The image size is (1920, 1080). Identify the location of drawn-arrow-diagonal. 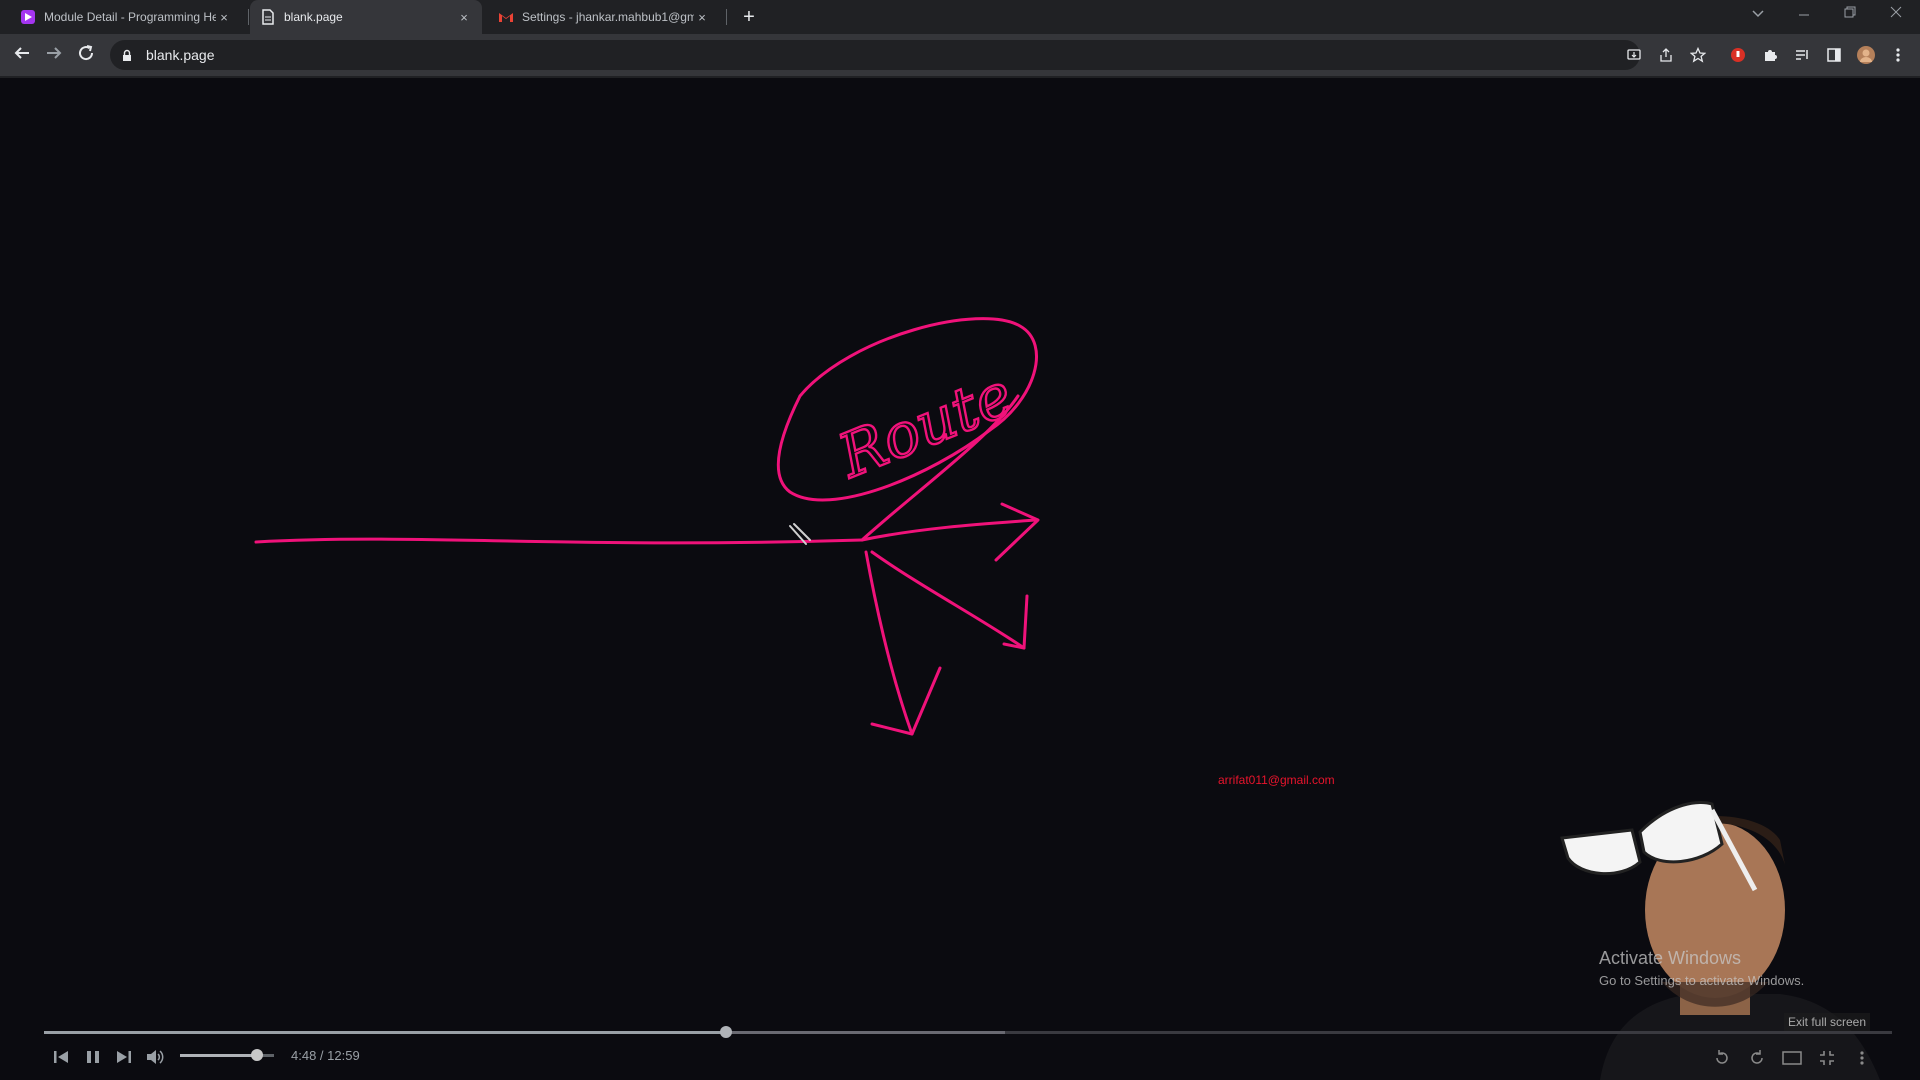
(948, 600).